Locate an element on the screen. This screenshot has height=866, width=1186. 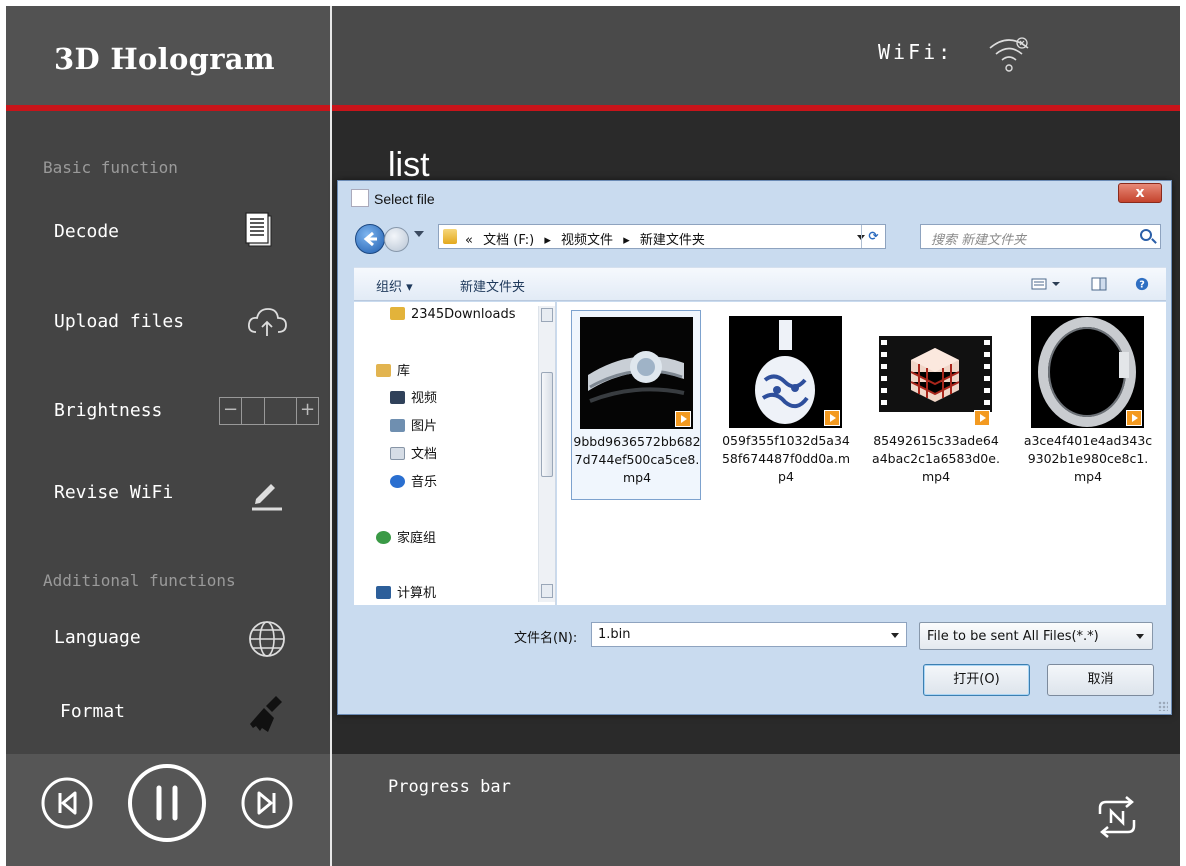
upload-files-item: Upload files is located at coordinates (189, 323).